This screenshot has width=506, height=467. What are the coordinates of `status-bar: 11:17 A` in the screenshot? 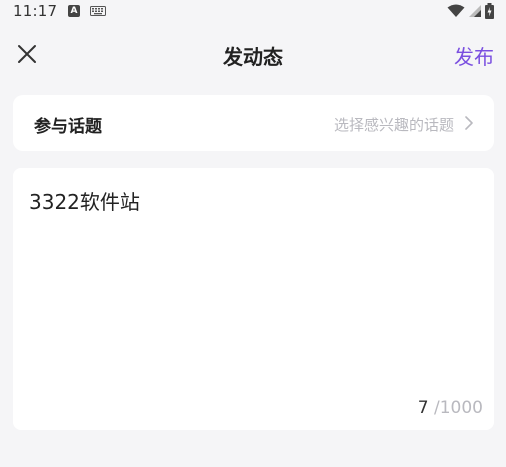 It's located at (253, 12).